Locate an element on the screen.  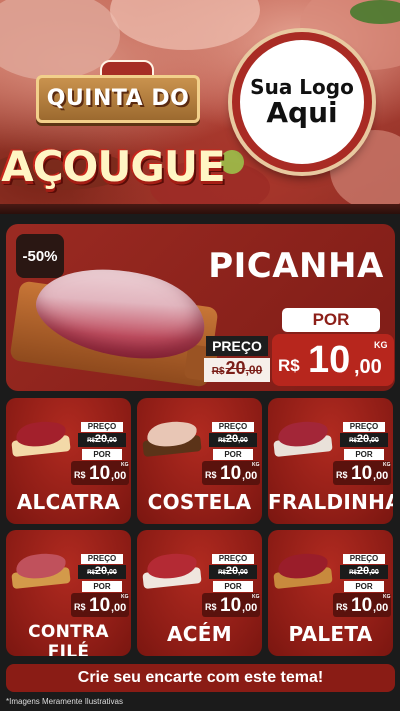
product-name: PALETA is located at coordinates (330, 634).